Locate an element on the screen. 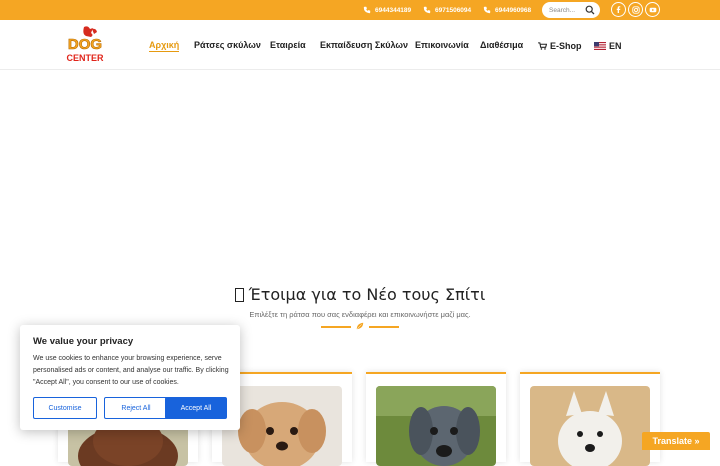 The image size is (720, 466). section-title-text: Έτοιμα για το Νέο τους Σπίτι is located at coordinates (367, 294).